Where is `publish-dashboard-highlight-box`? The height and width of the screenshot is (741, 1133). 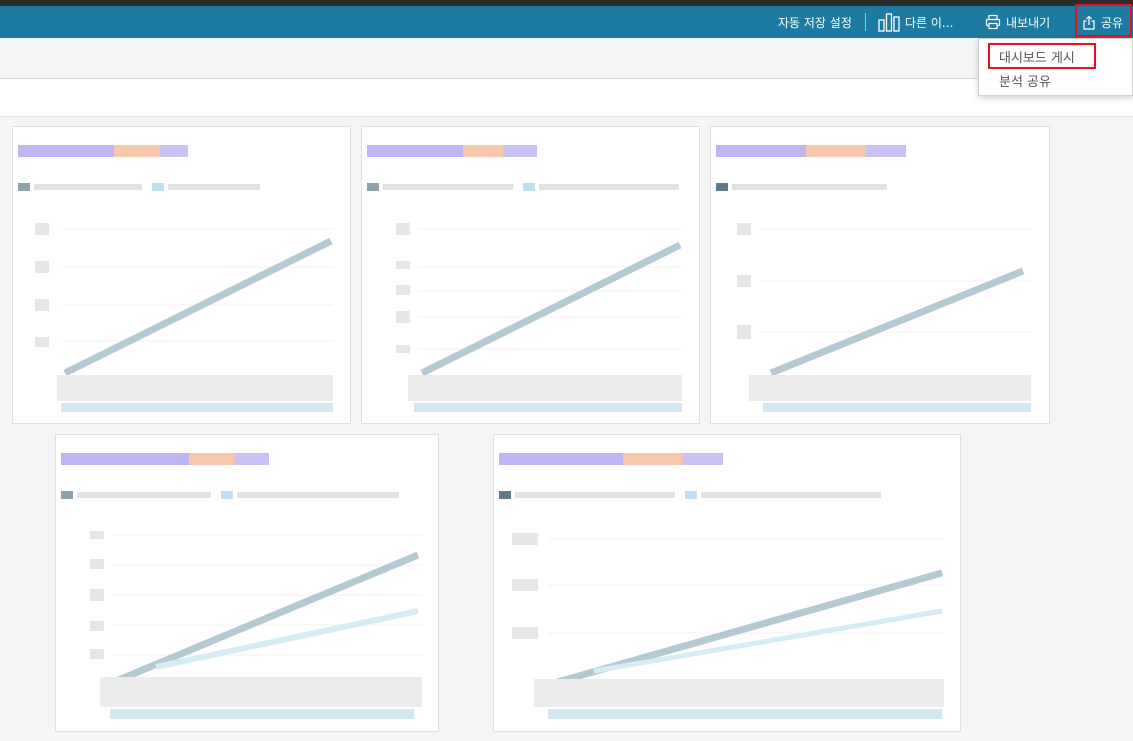 publish-dashboard-highlight-box is located at coordinates (1042, 56).